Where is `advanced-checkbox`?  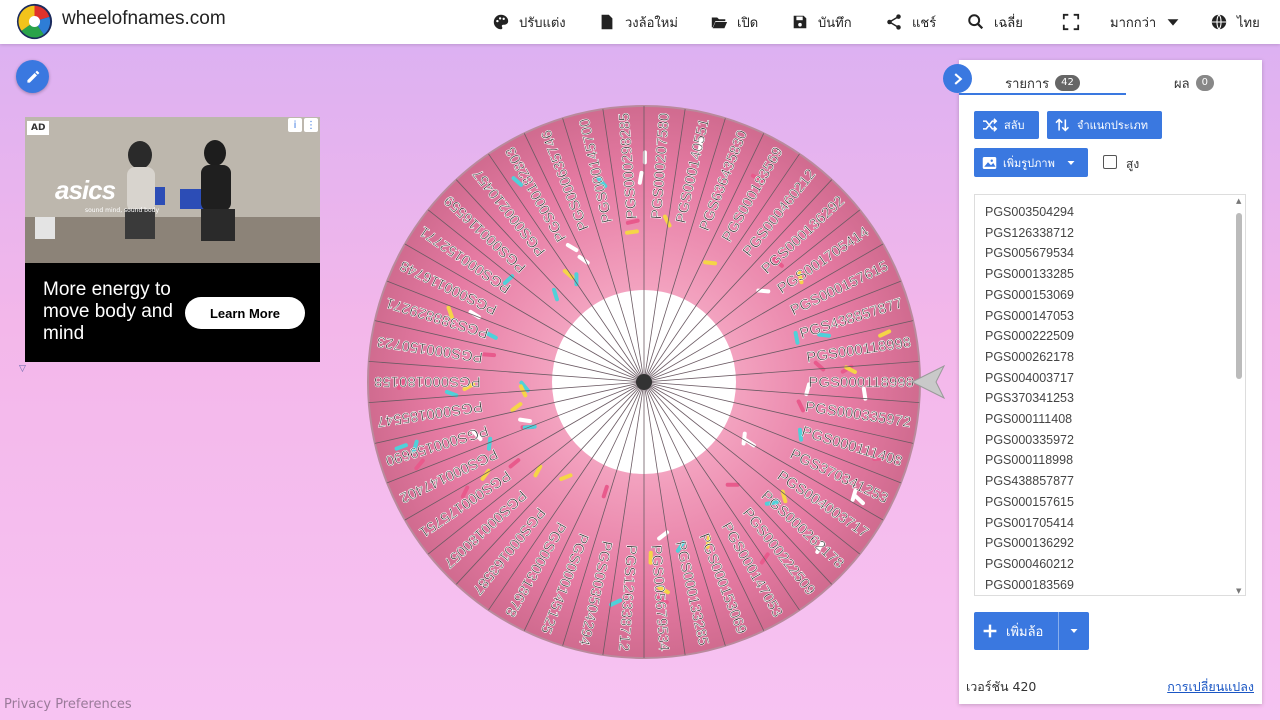
advanced-checkbox is located at coordinates (1110, 162).